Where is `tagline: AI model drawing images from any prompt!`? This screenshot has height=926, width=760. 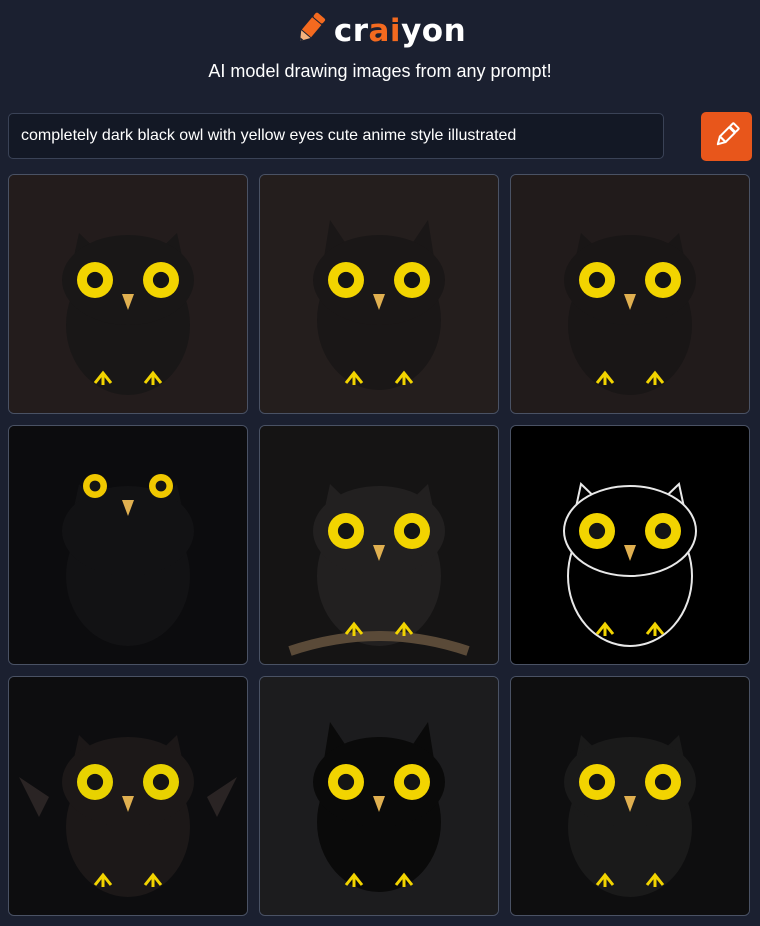
tagline: AI model drawing images from any prompt! is located at coordinates (380, 71).